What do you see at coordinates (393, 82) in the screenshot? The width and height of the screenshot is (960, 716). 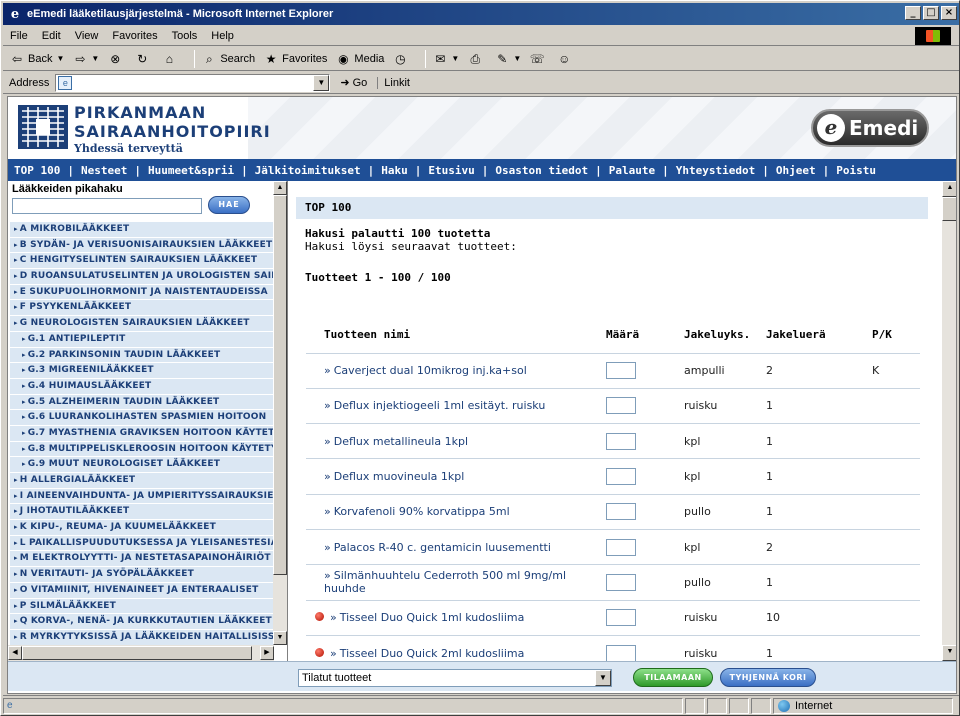 I see `links-button: Linkit` at bounding box center [393, 82].